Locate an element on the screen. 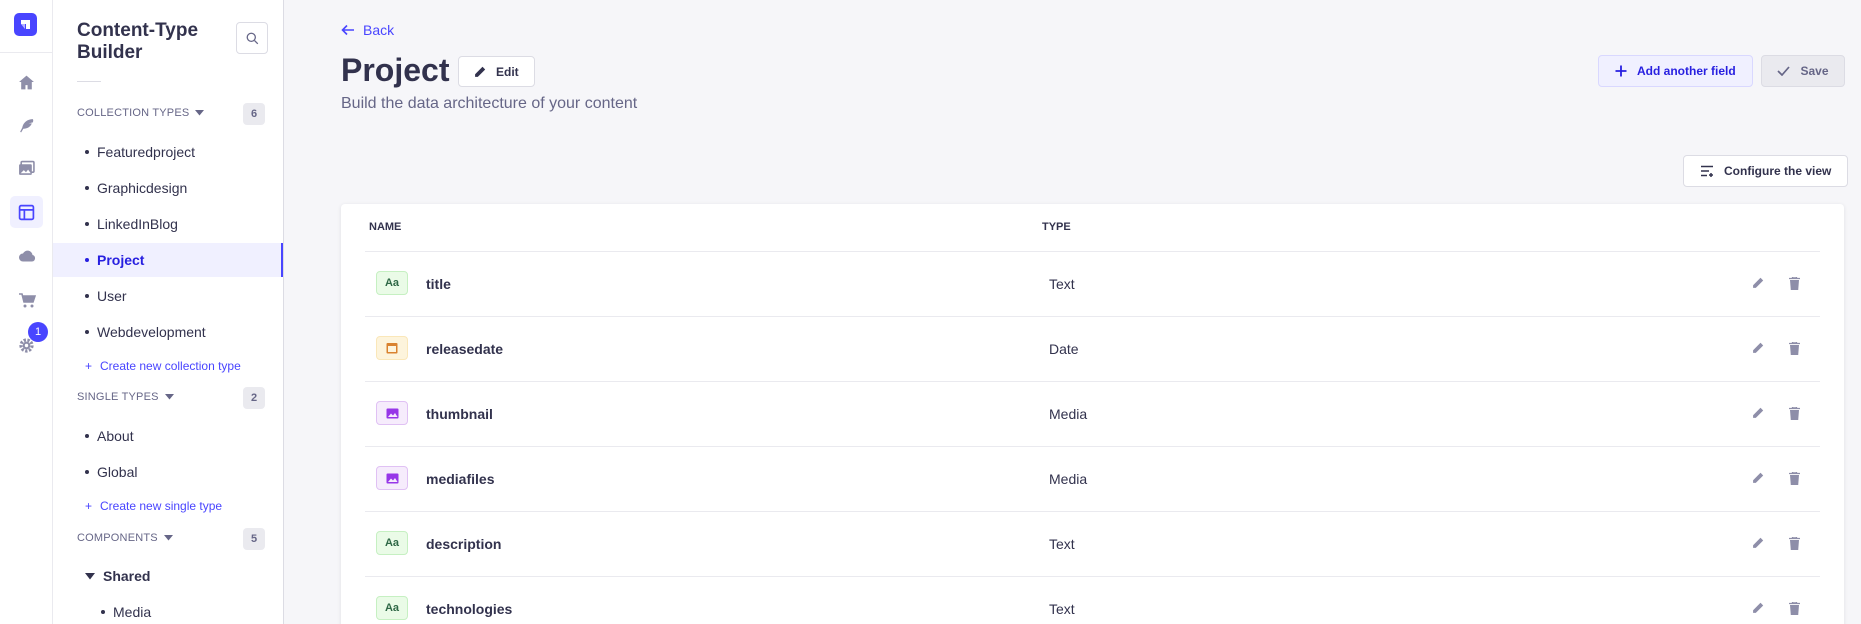 The image size is (1861, 624). edit-label: Edit is located at coordinates (507, 71).